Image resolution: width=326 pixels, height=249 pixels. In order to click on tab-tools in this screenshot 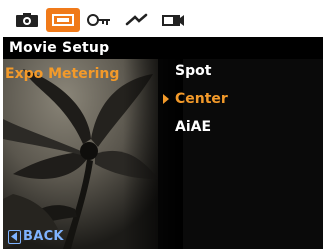, I will do `click(137, 20)`.